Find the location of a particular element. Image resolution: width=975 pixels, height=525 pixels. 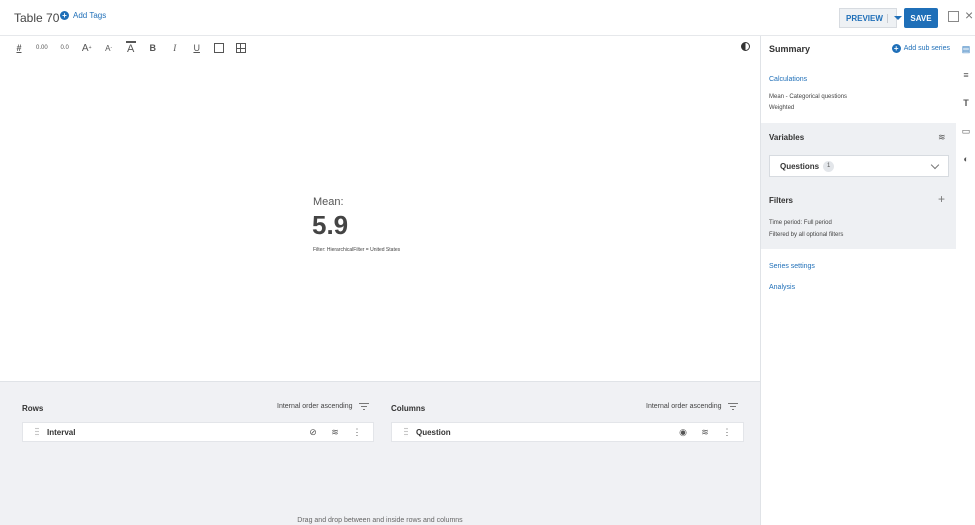

add-filter-icon: + is located at coordinates (941, 199).